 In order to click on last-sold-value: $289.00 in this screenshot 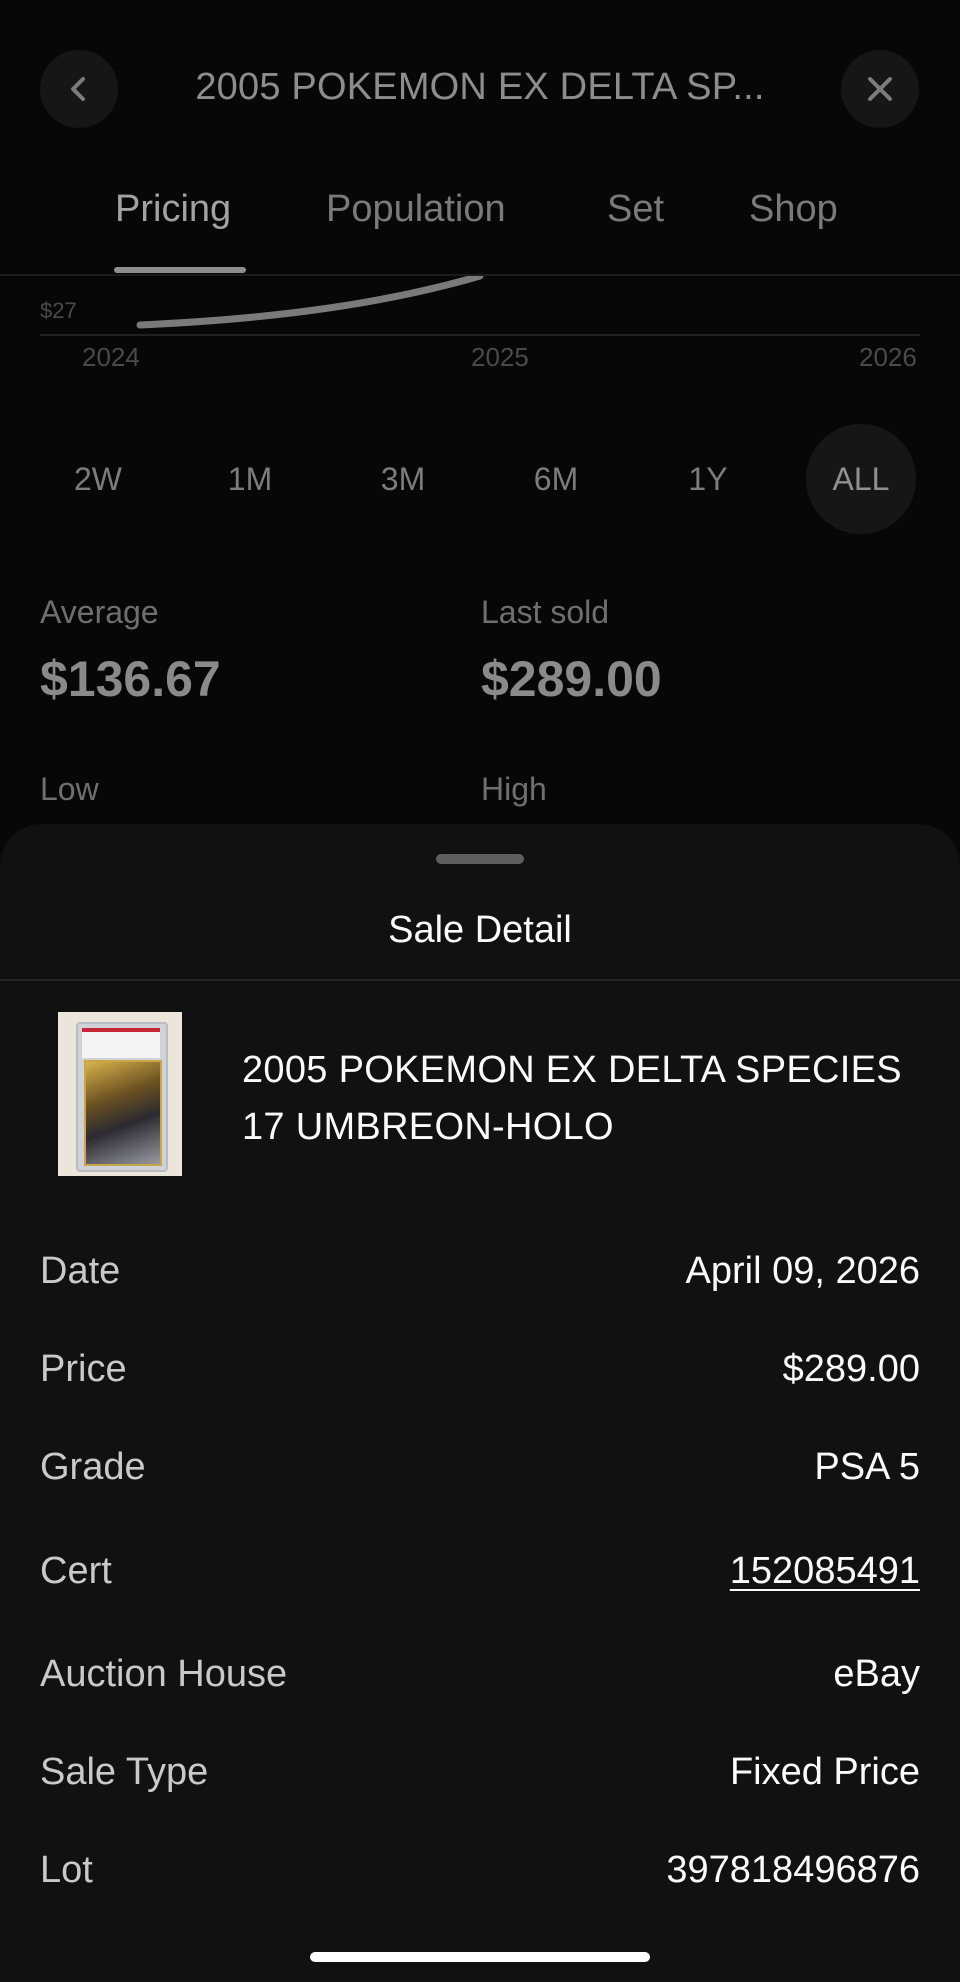, I will do `click(571, 679)`.